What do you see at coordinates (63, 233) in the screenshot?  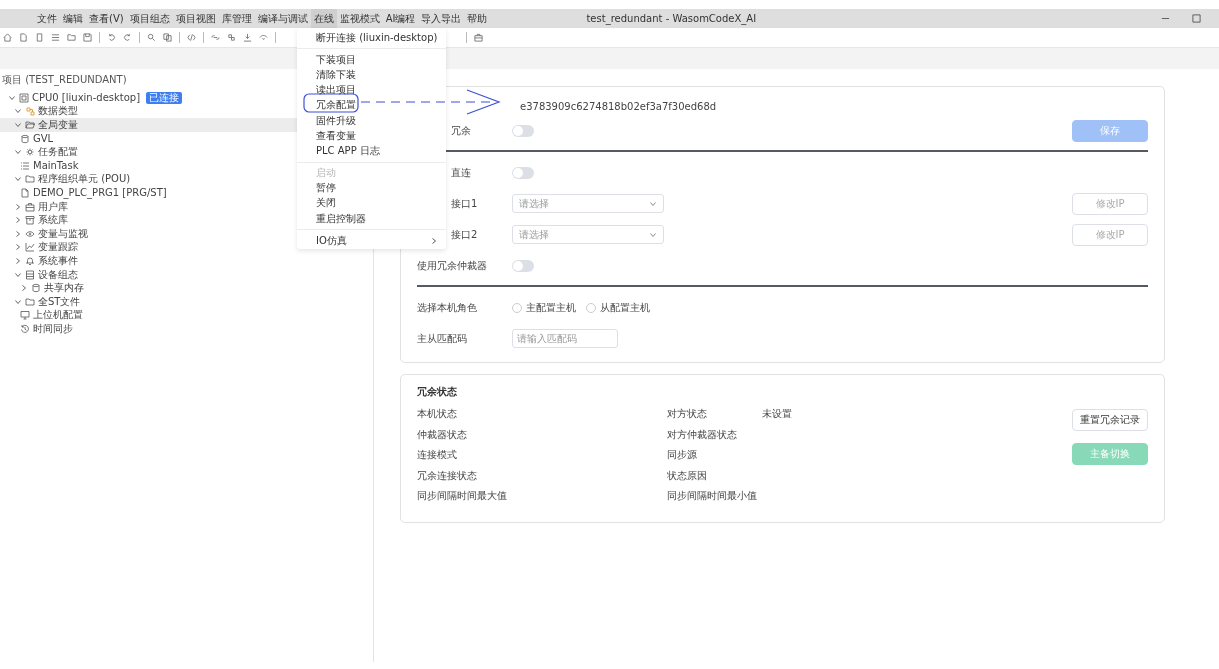 I see `tree-item-label: 变量与监视` at bounding box center [63, 233].